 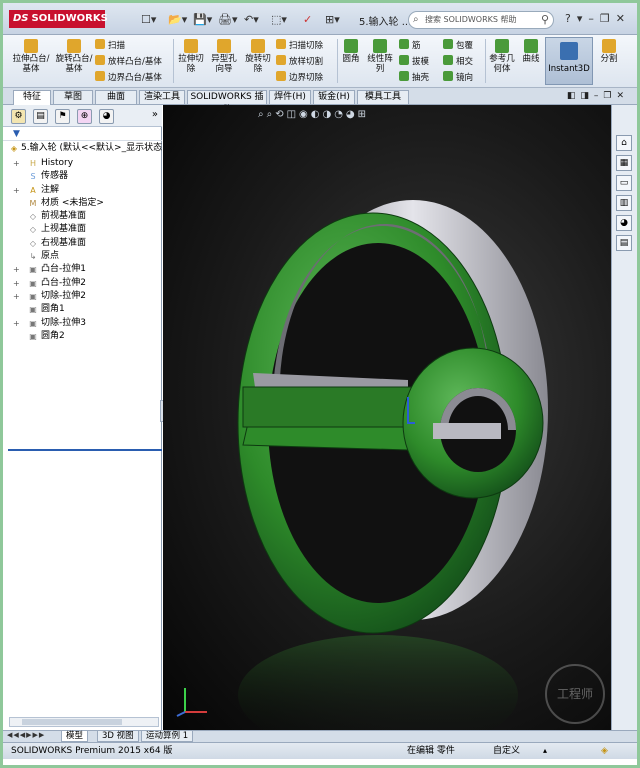 What do you see at coordinates (383, 102) in the screenshot?
I see `tab-mold-tools: 模具工具(O)` at bounding box center [383, 102].